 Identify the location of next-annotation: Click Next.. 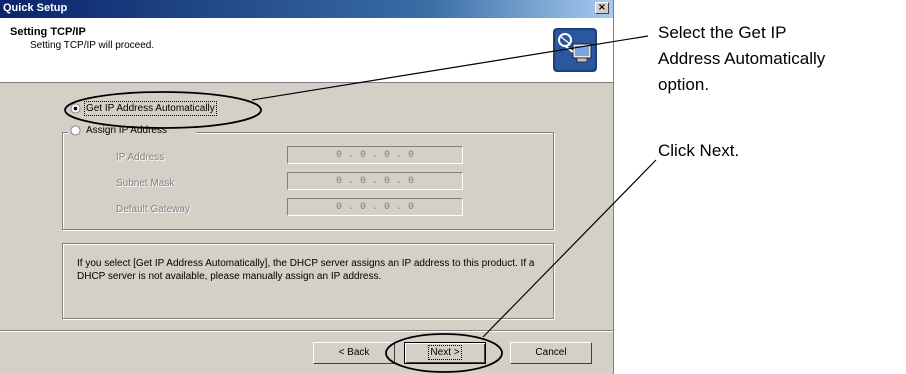
(699, 150).